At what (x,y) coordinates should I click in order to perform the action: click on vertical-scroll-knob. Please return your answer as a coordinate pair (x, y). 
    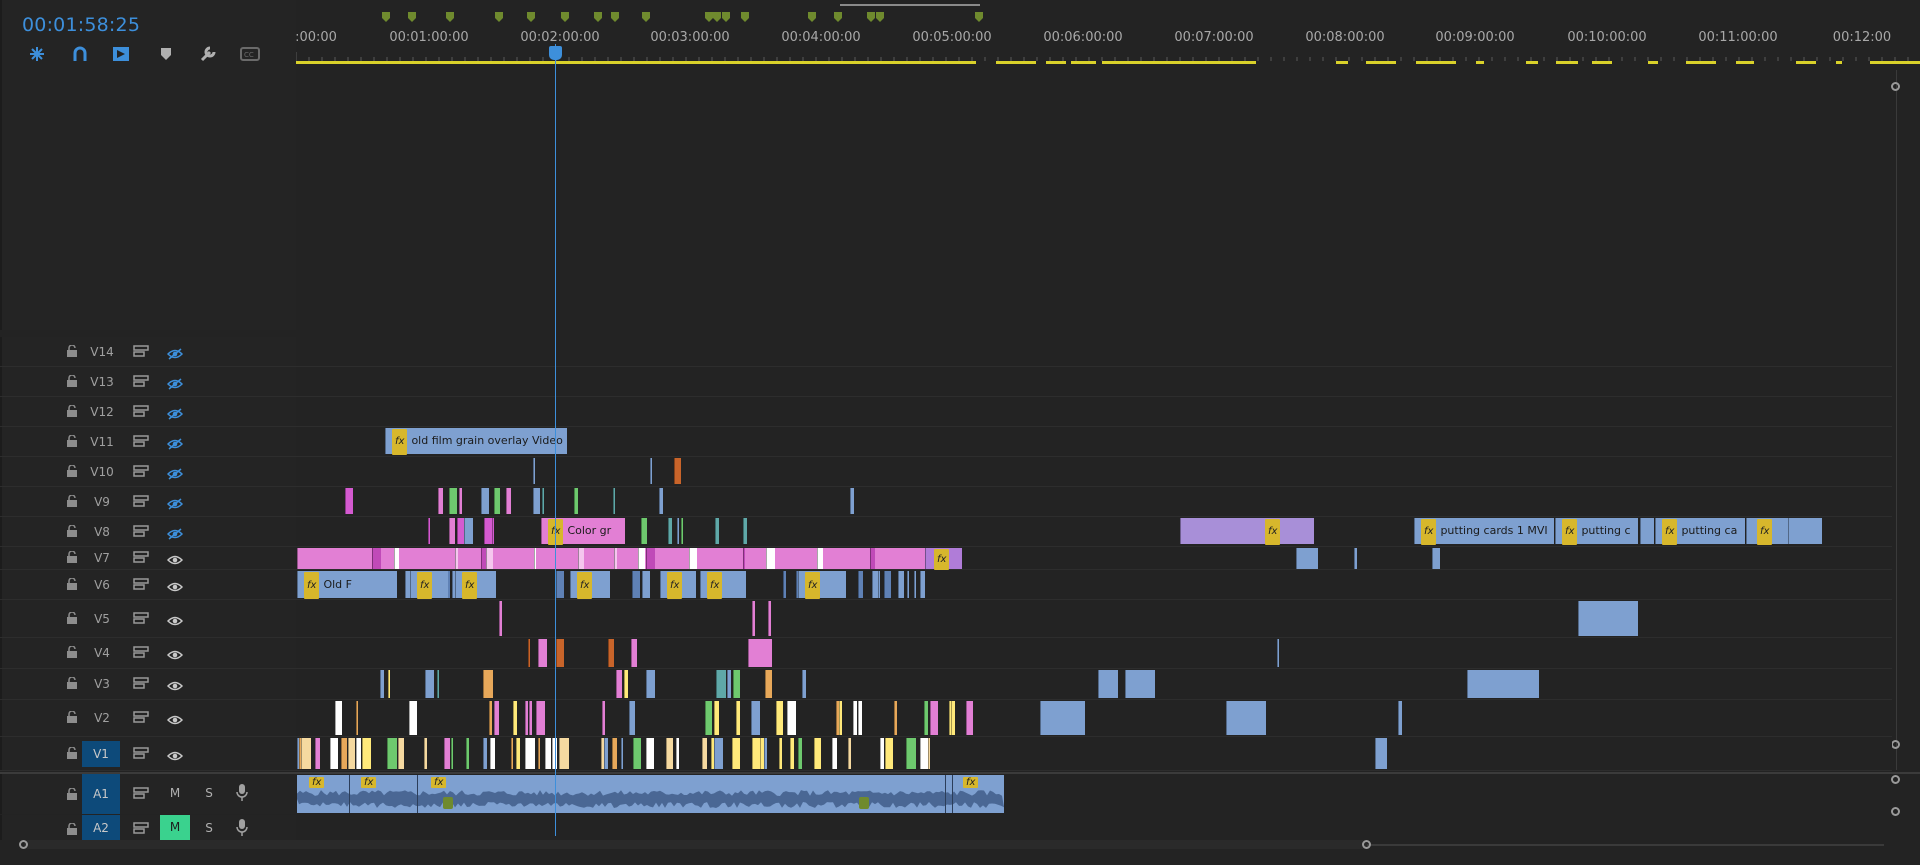
    Looking at the image, I should click on (1895, 86).